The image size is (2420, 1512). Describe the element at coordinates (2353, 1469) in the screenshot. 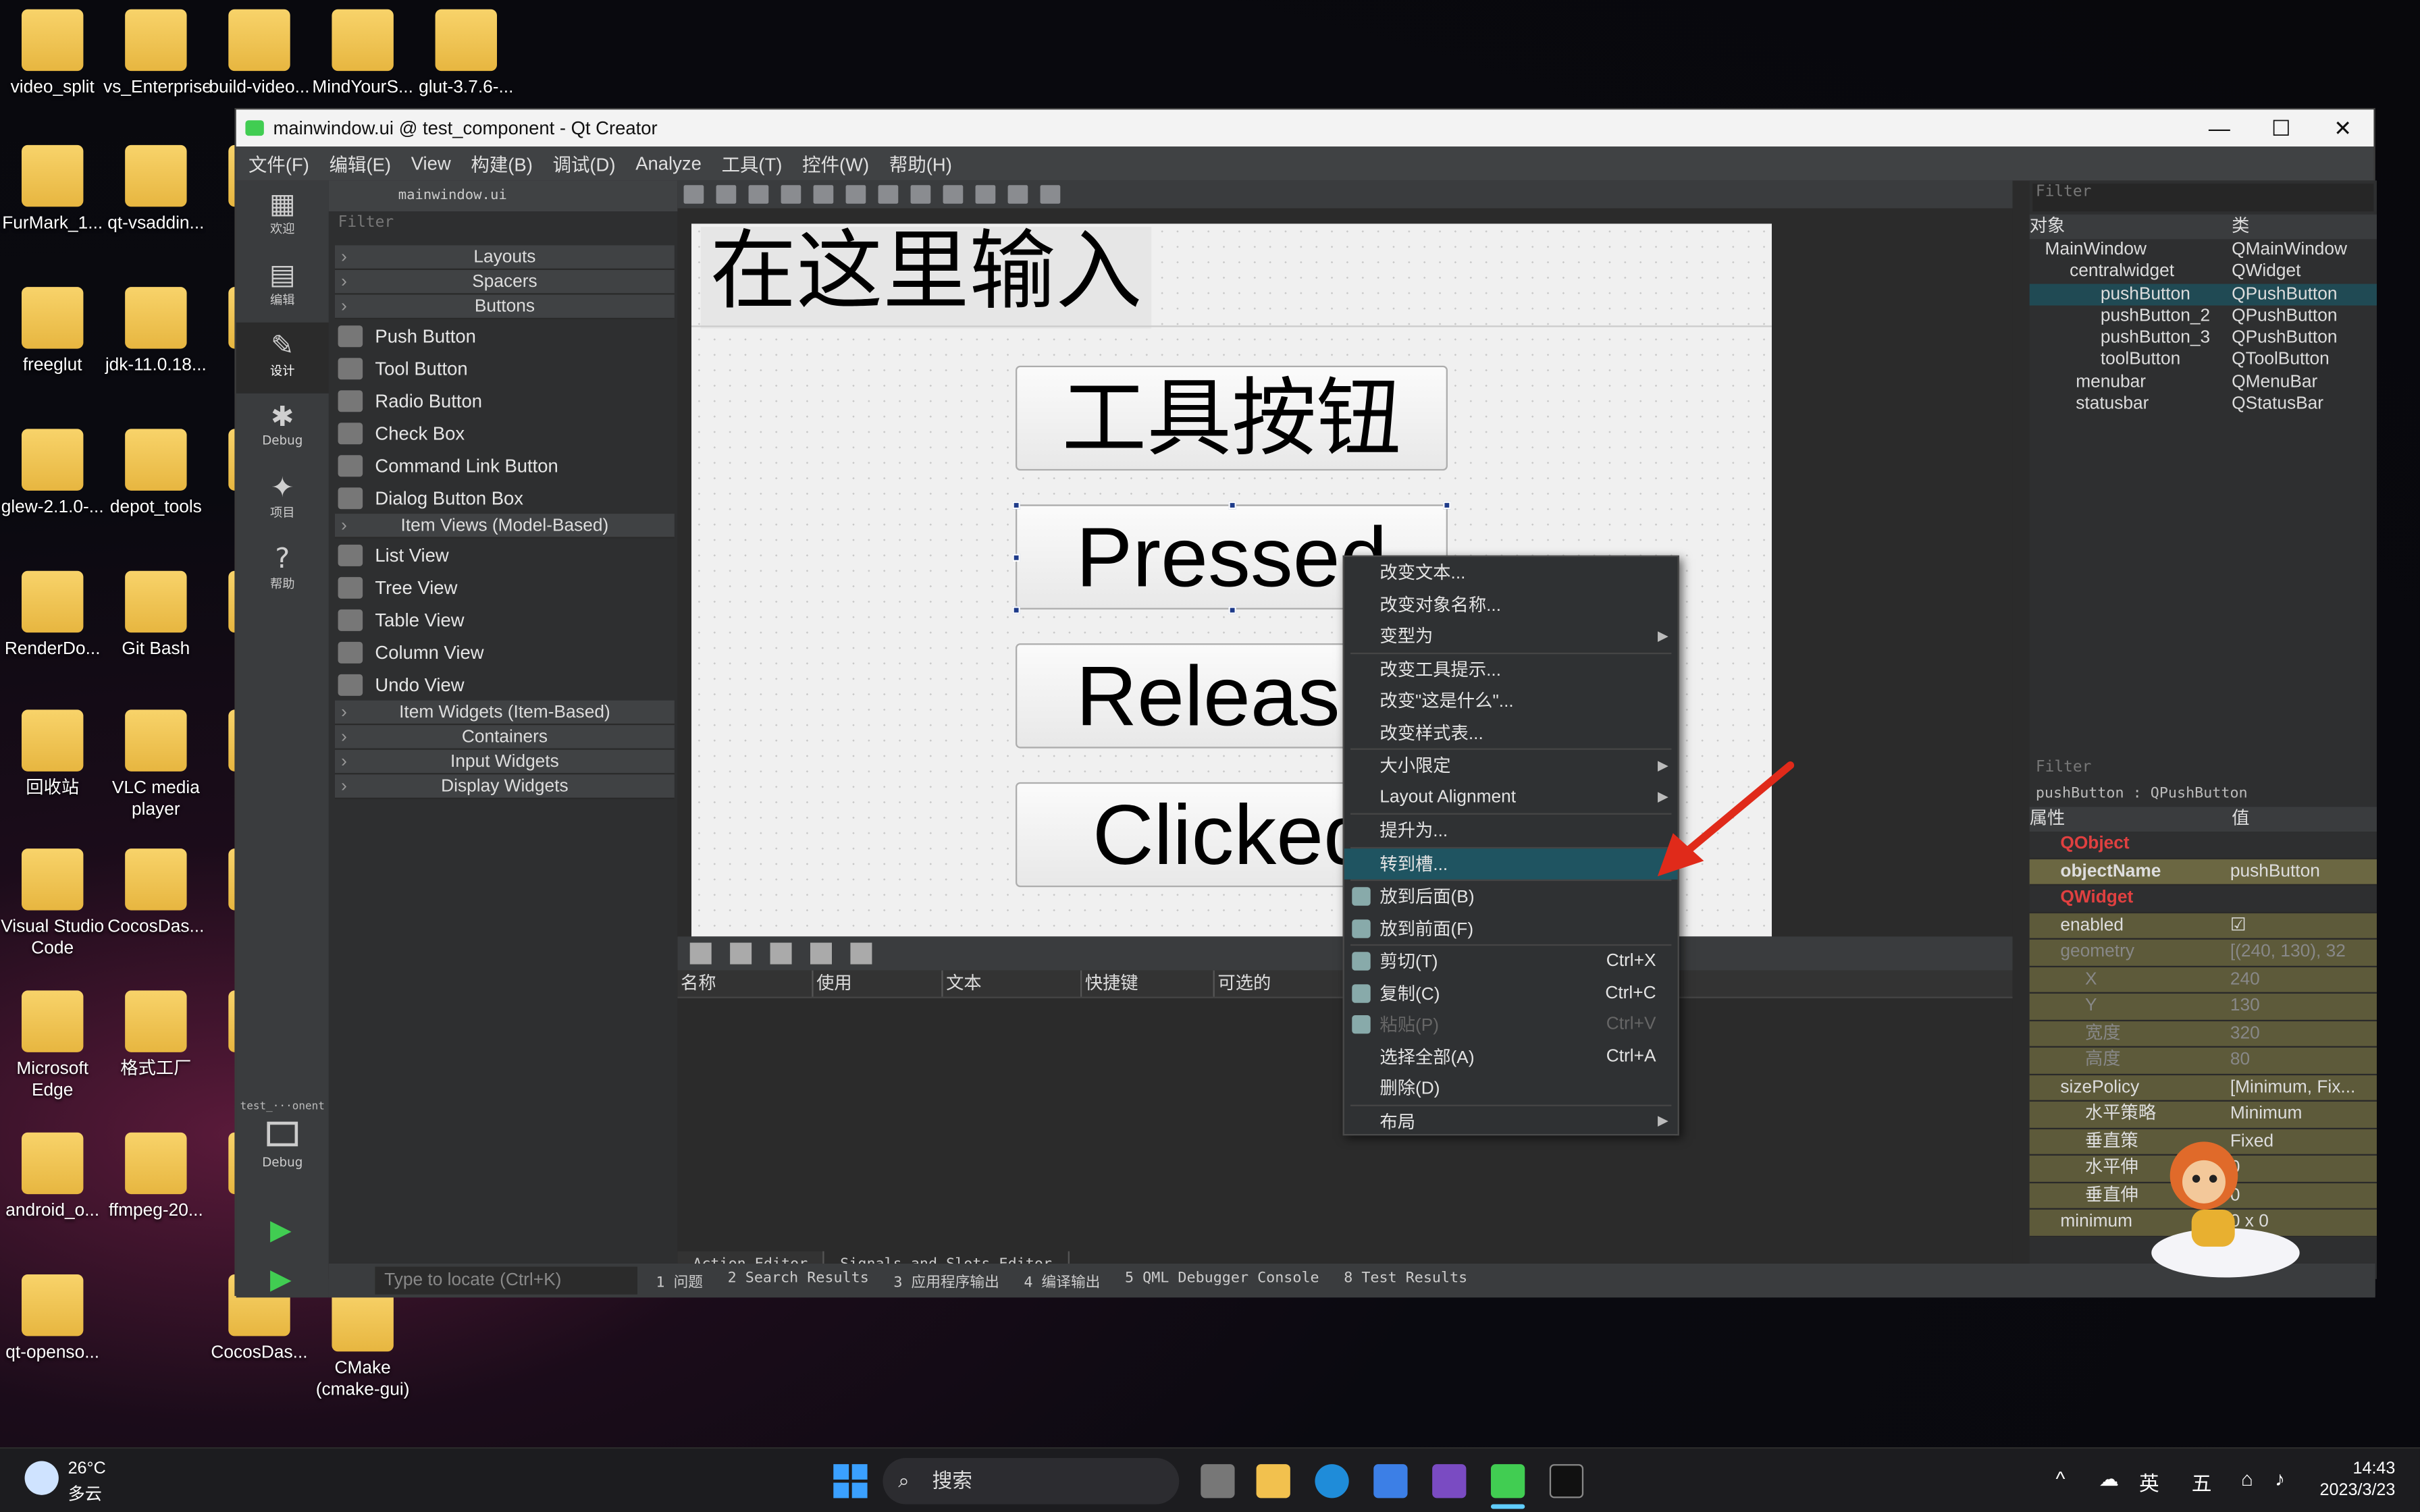

I see `clock-time: 14:43` at that location.